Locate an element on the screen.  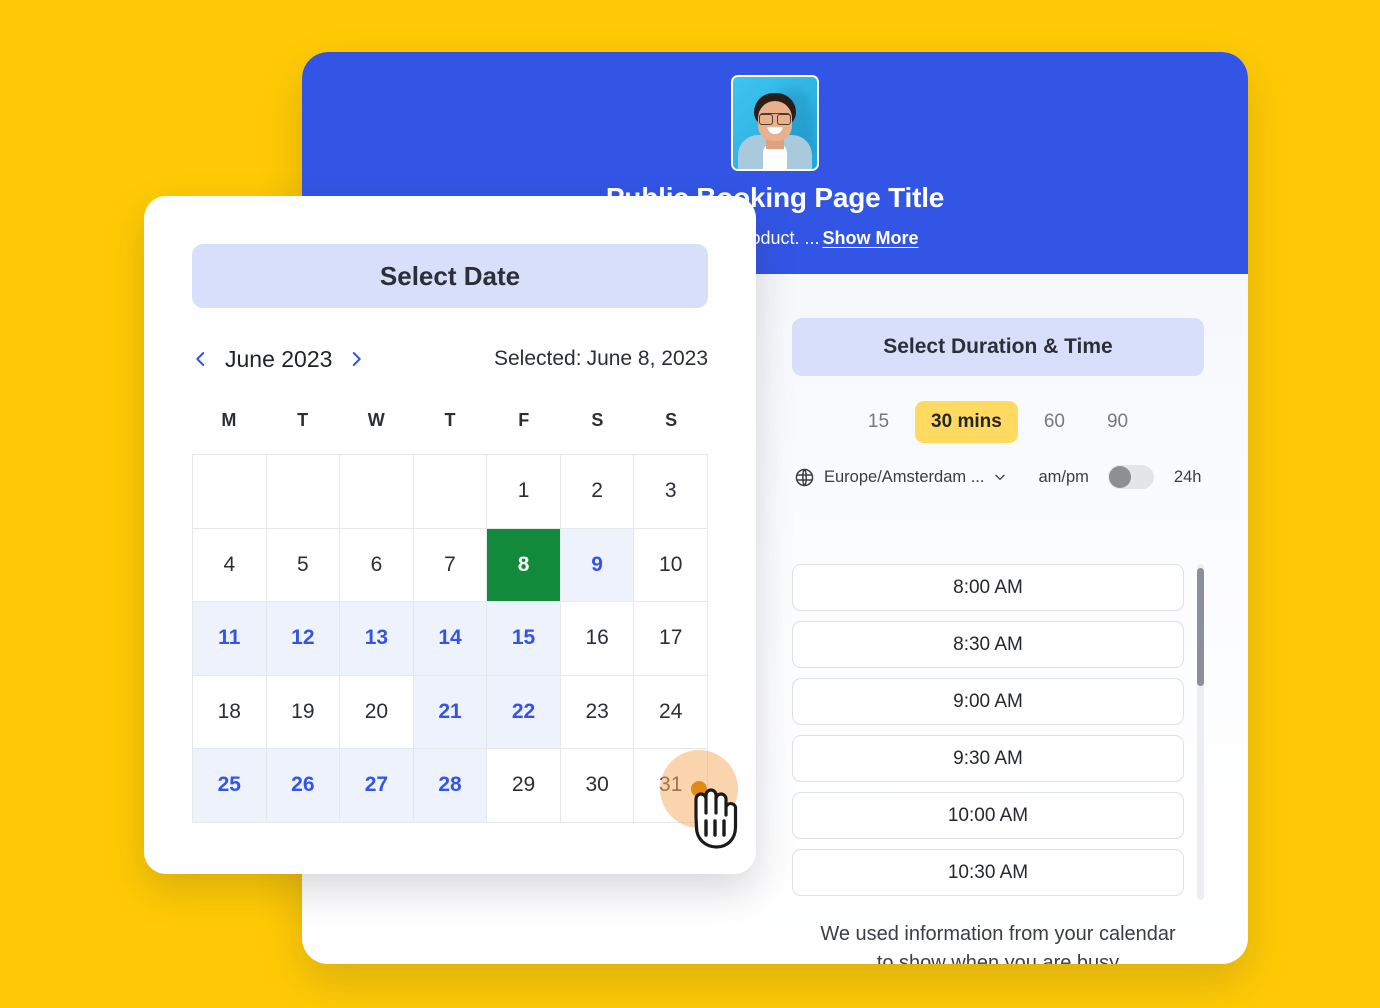
calendar-day: 3 is located at coordinates (671, 492).